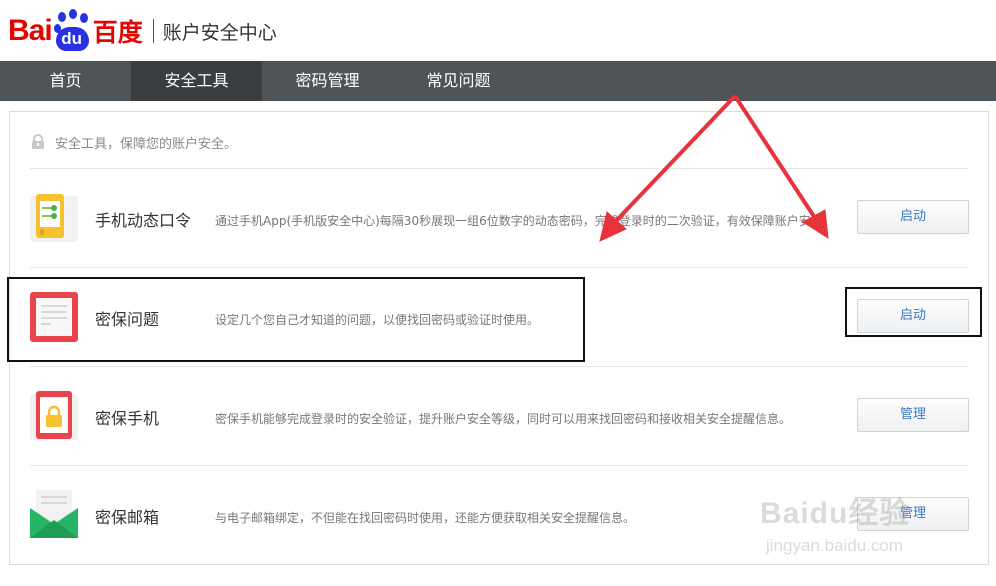  Describe the element at coordinates (146, 144) in the screenshot. I see `panel-tip-text: 安全工具，保障您的账户安全。` at that location.